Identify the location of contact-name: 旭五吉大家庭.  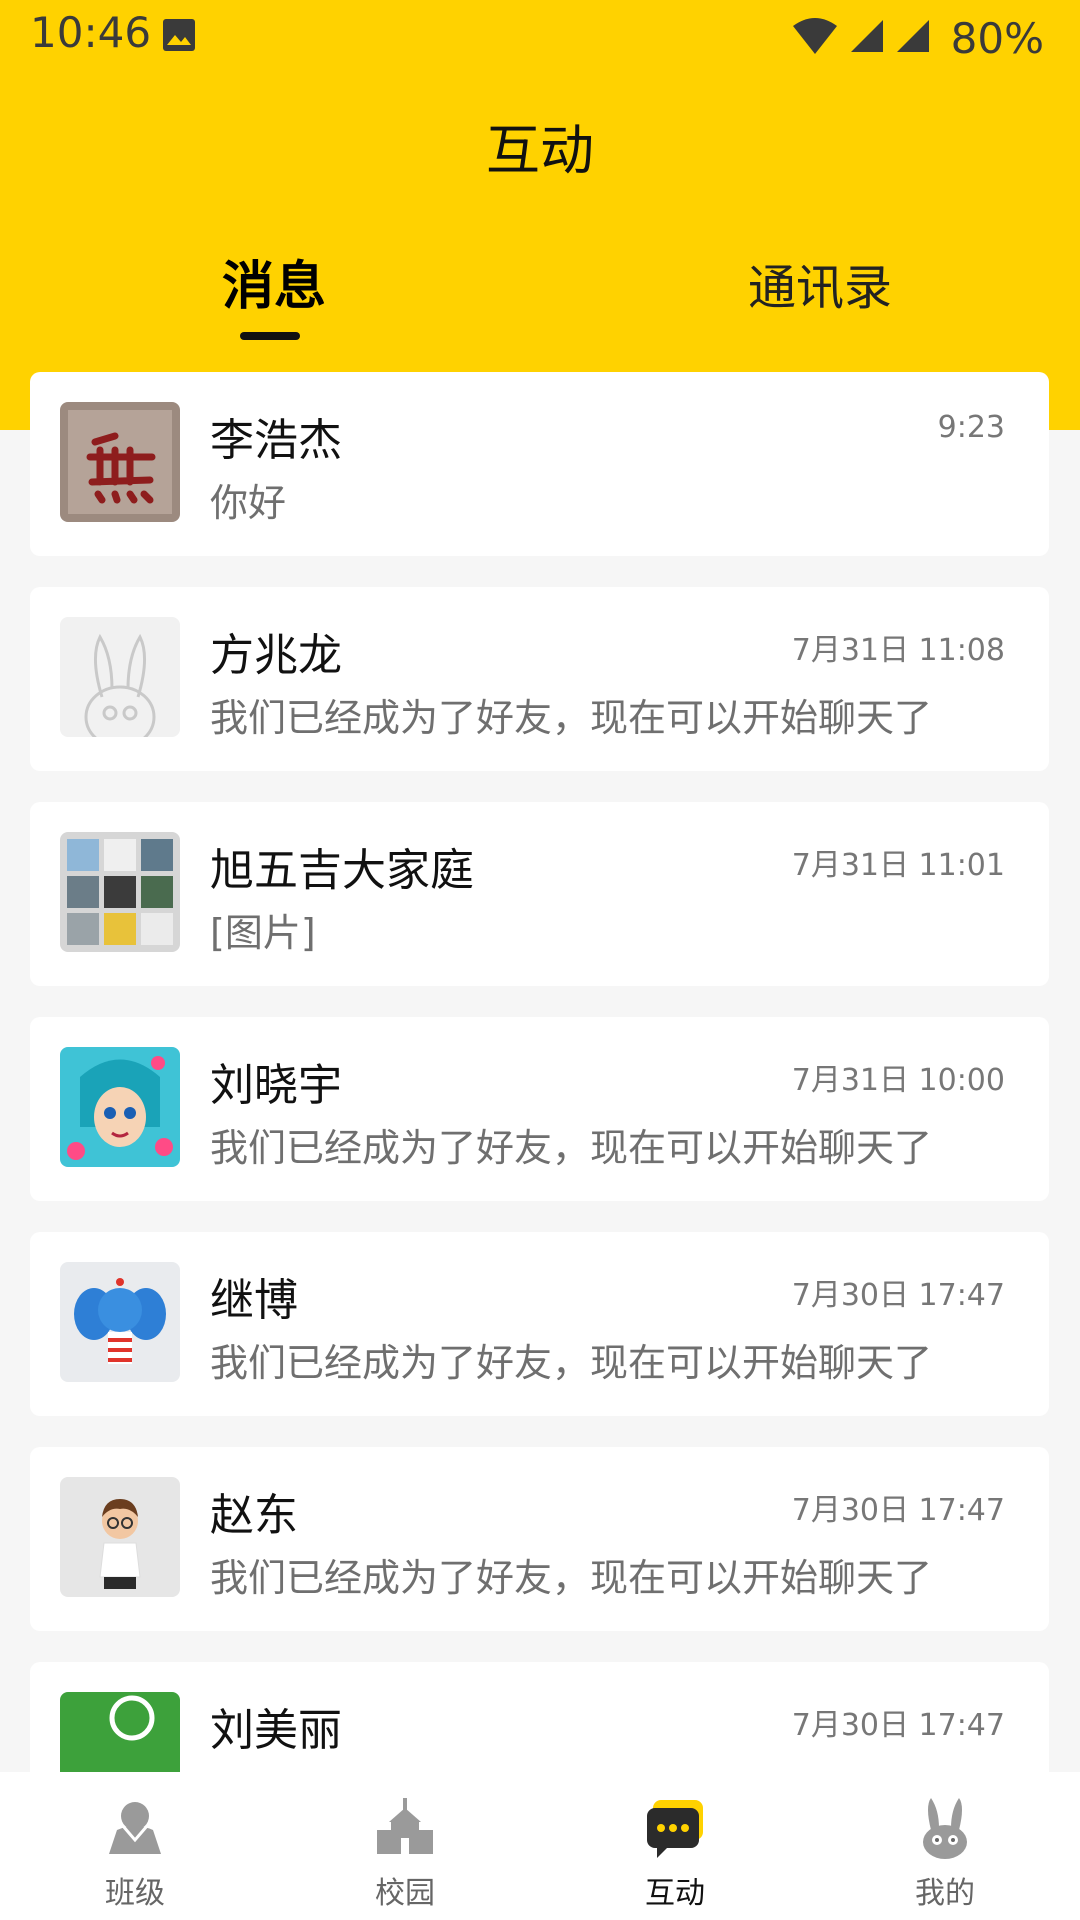
(342, 870).